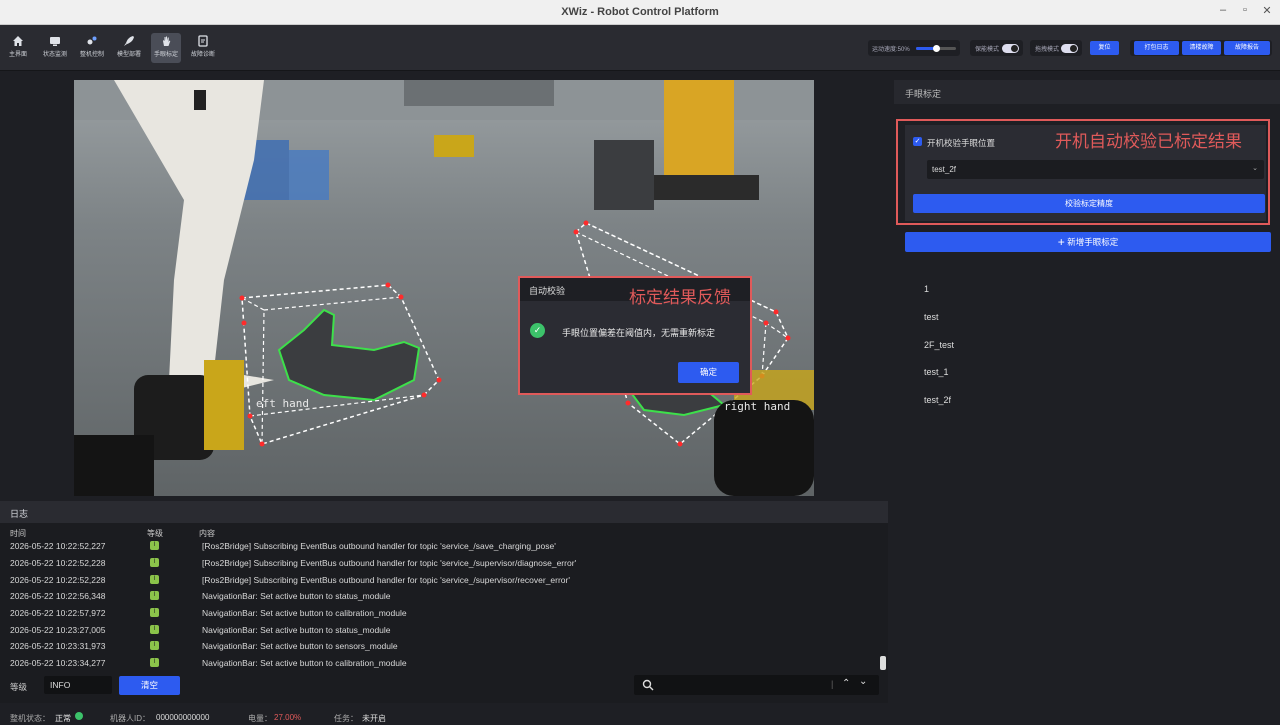  What do you see at coordinates (1104, 48) in the screenshot?
I see `reset-button: 复位` at bounding box center [1104, 48].